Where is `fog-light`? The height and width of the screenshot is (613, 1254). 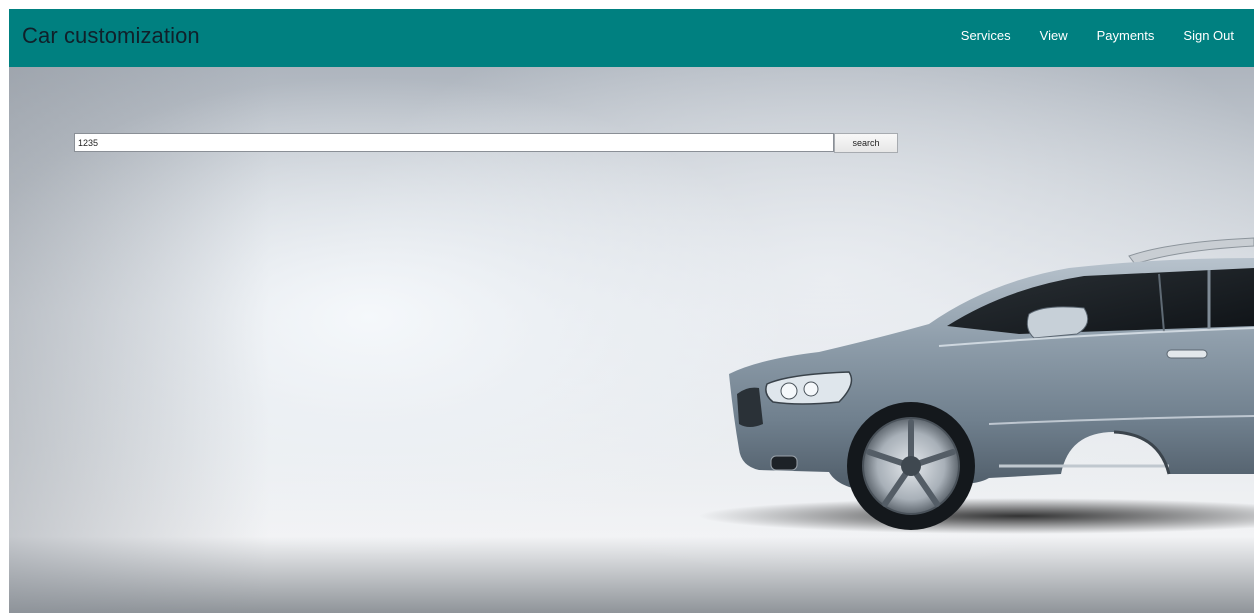
fog-light is located at coordinates (784, 463).